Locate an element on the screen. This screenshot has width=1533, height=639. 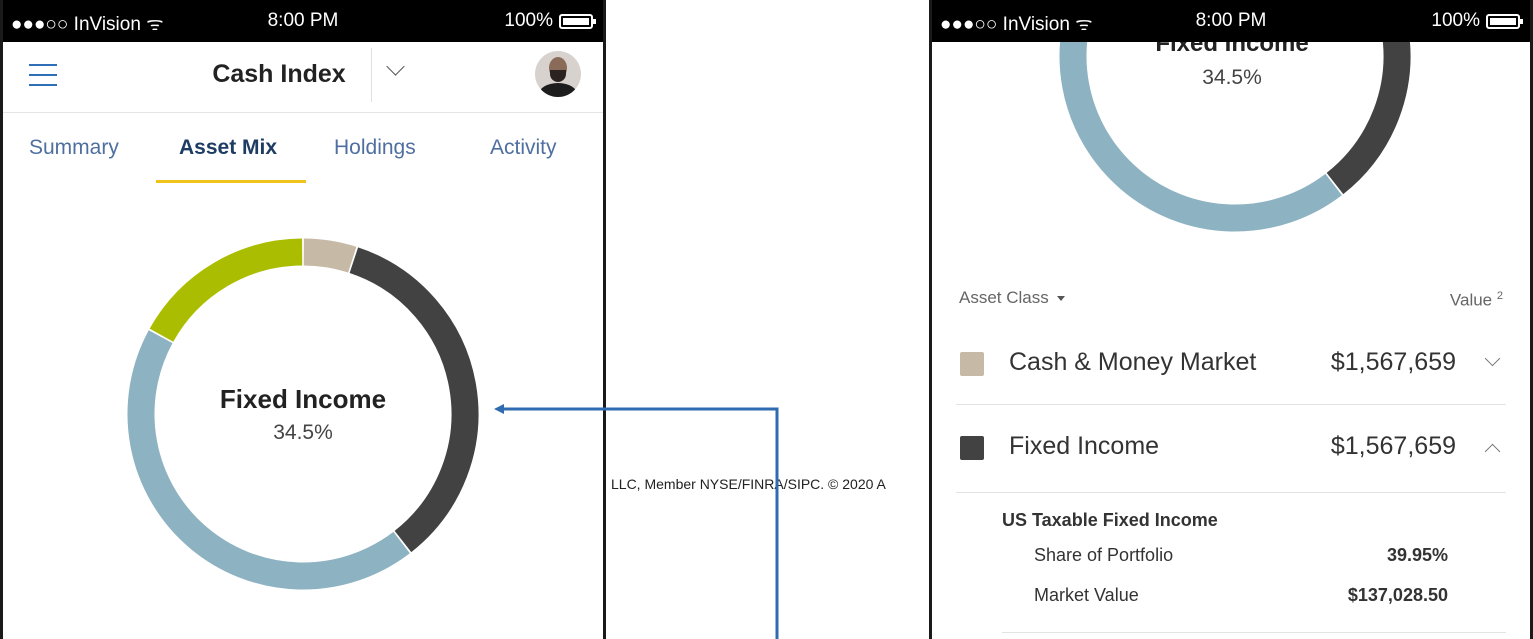
donut-center-label: Fixed Income is located at coordinates (303, 399).